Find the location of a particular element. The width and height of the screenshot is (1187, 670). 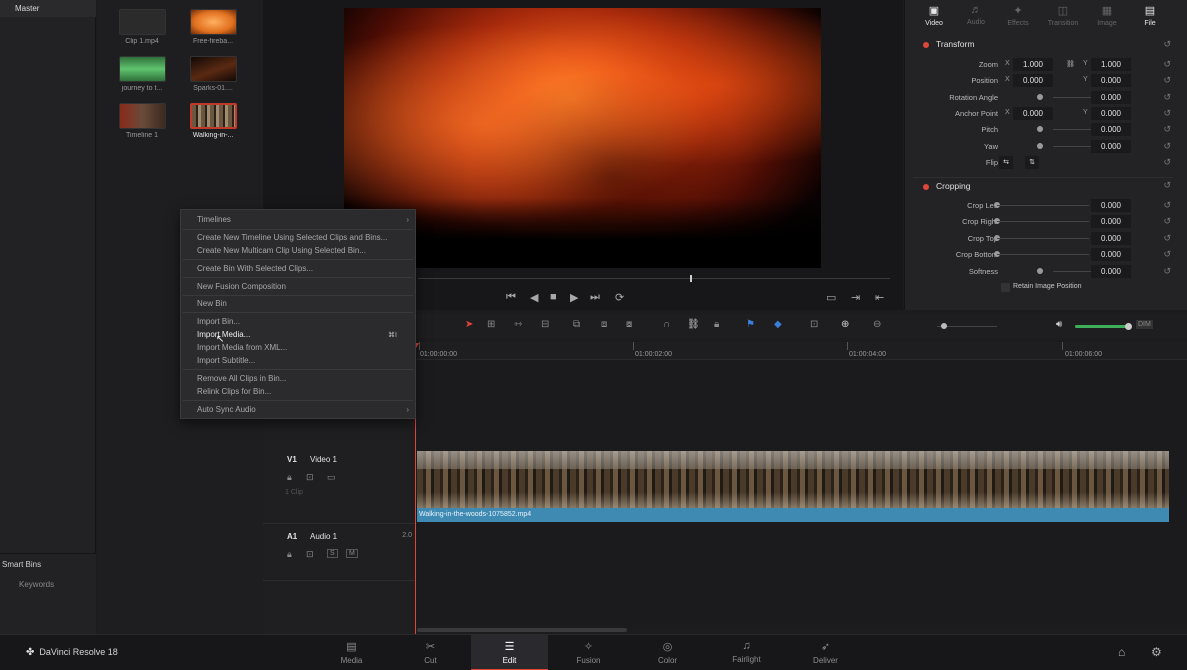

match-frame-icon: ▭ is located at coordinates (831, 297).